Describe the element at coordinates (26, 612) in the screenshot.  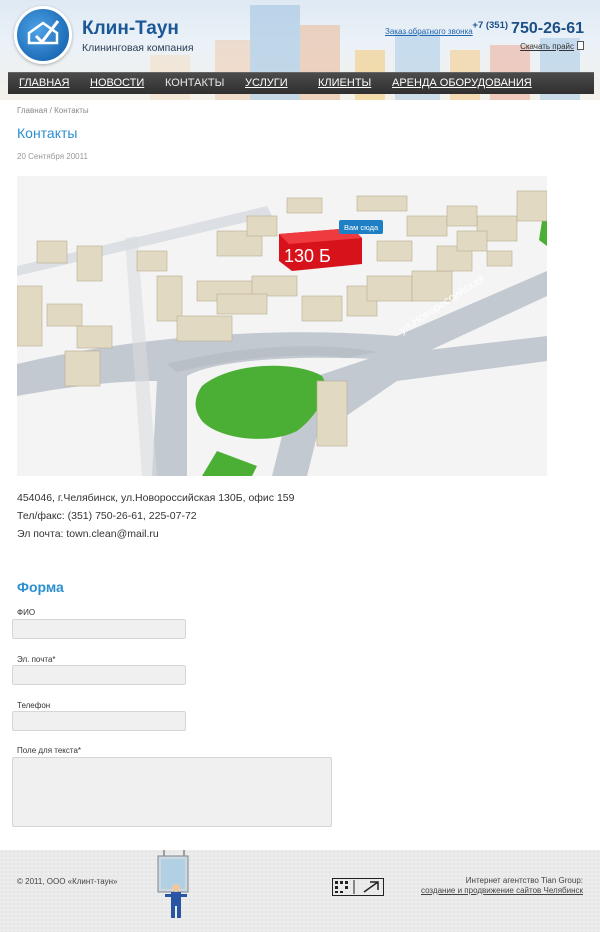
I see `fio-label: ФИО` at that location.